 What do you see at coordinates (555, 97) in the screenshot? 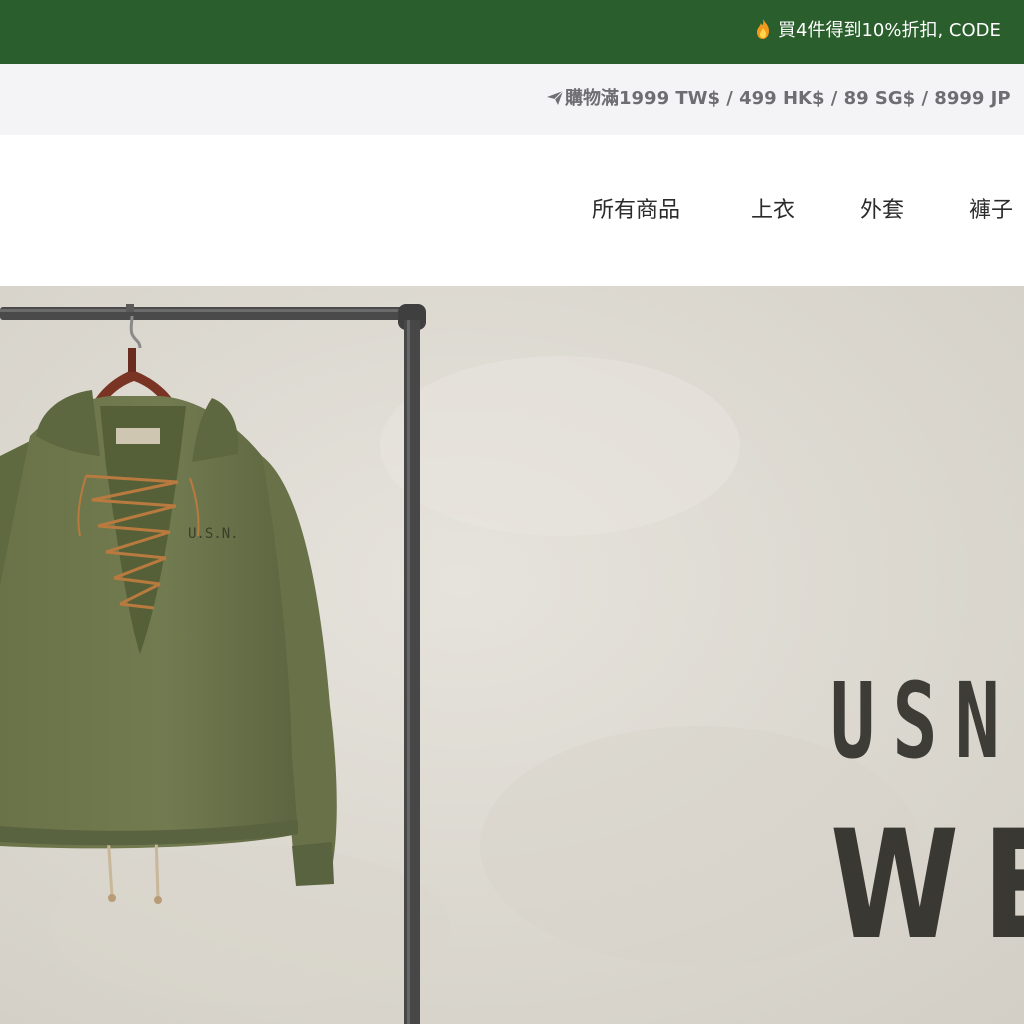
I see `airplane-icon` at bounding box center [555, 97].